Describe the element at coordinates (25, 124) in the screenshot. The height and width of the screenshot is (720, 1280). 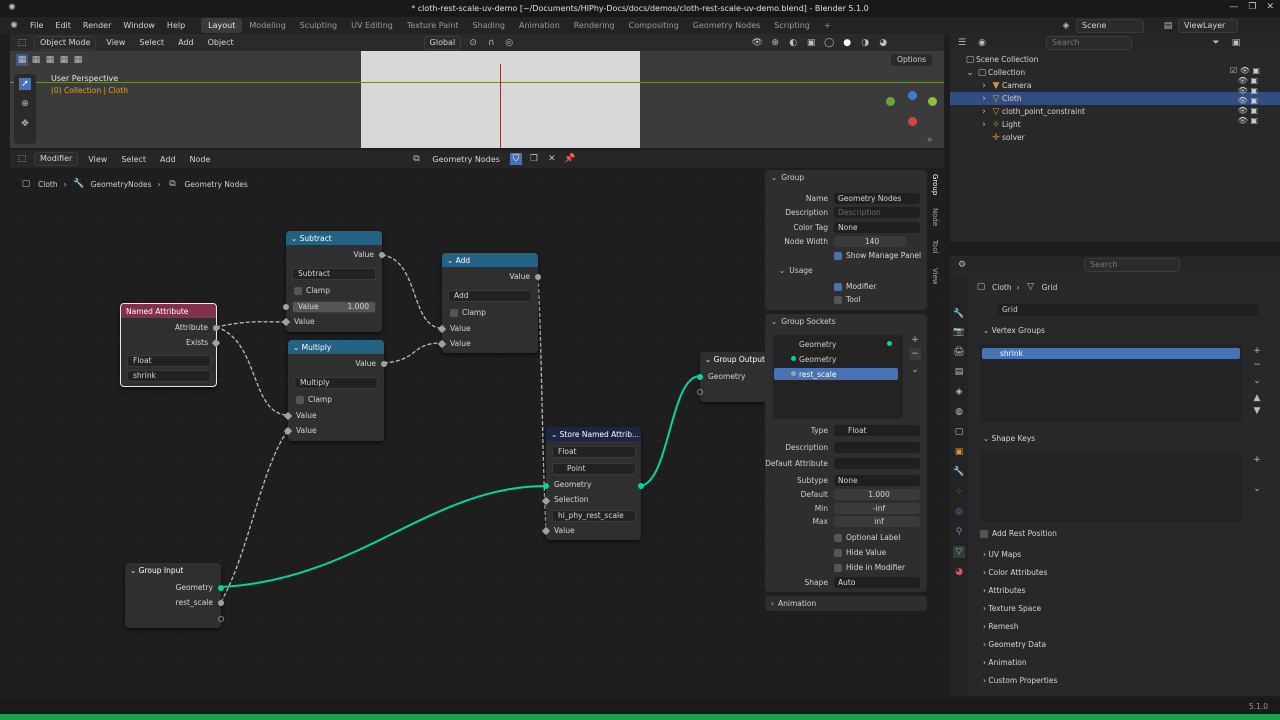
I see `move-tool-icon: ✥` at that location.